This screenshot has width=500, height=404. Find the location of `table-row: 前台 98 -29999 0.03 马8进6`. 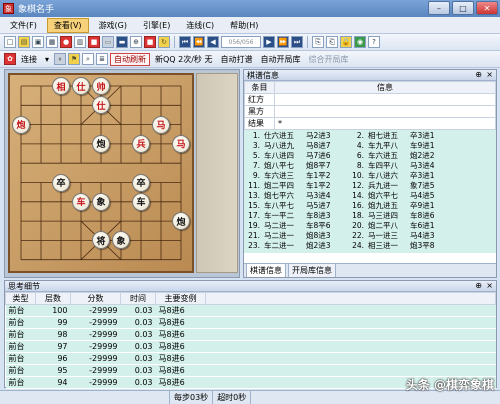

table-row: 前台 98 -29999 0.03 马8进6 is located at coordinates (250, 334).